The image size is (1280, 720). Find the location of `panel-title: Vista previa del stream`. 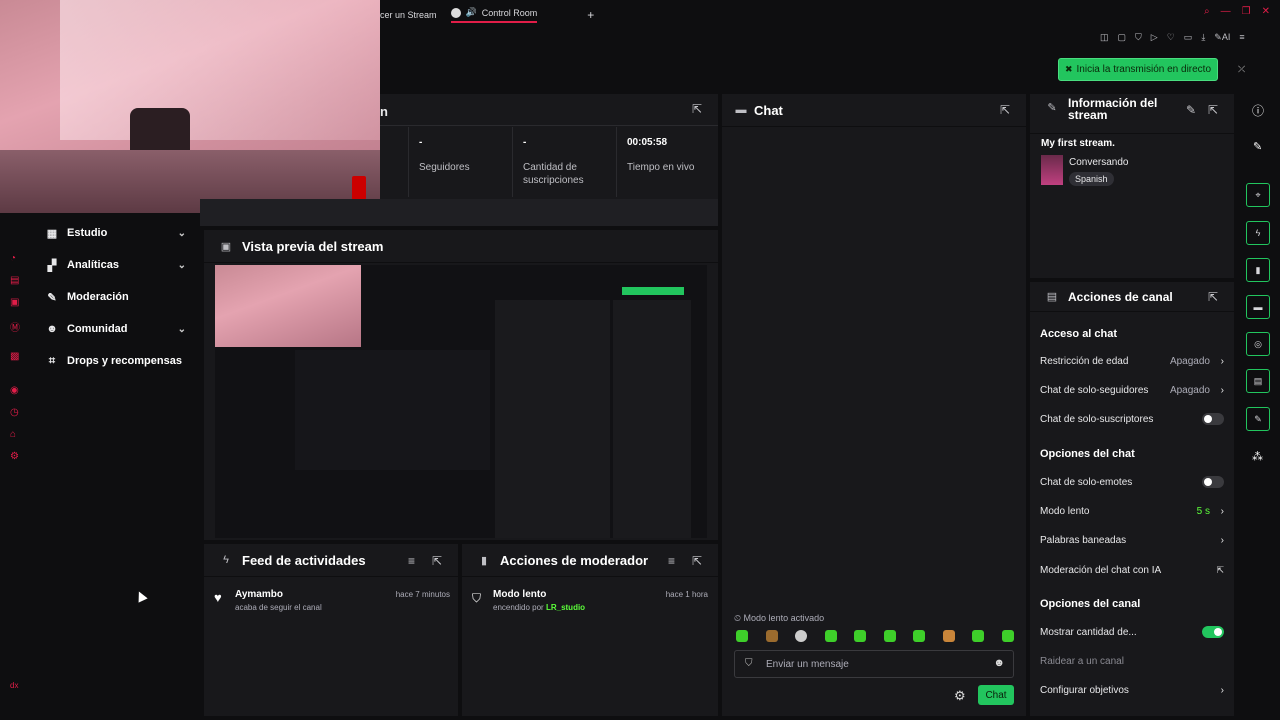

panel-title: Vista previa del stream is located at coordinates (313, 246).